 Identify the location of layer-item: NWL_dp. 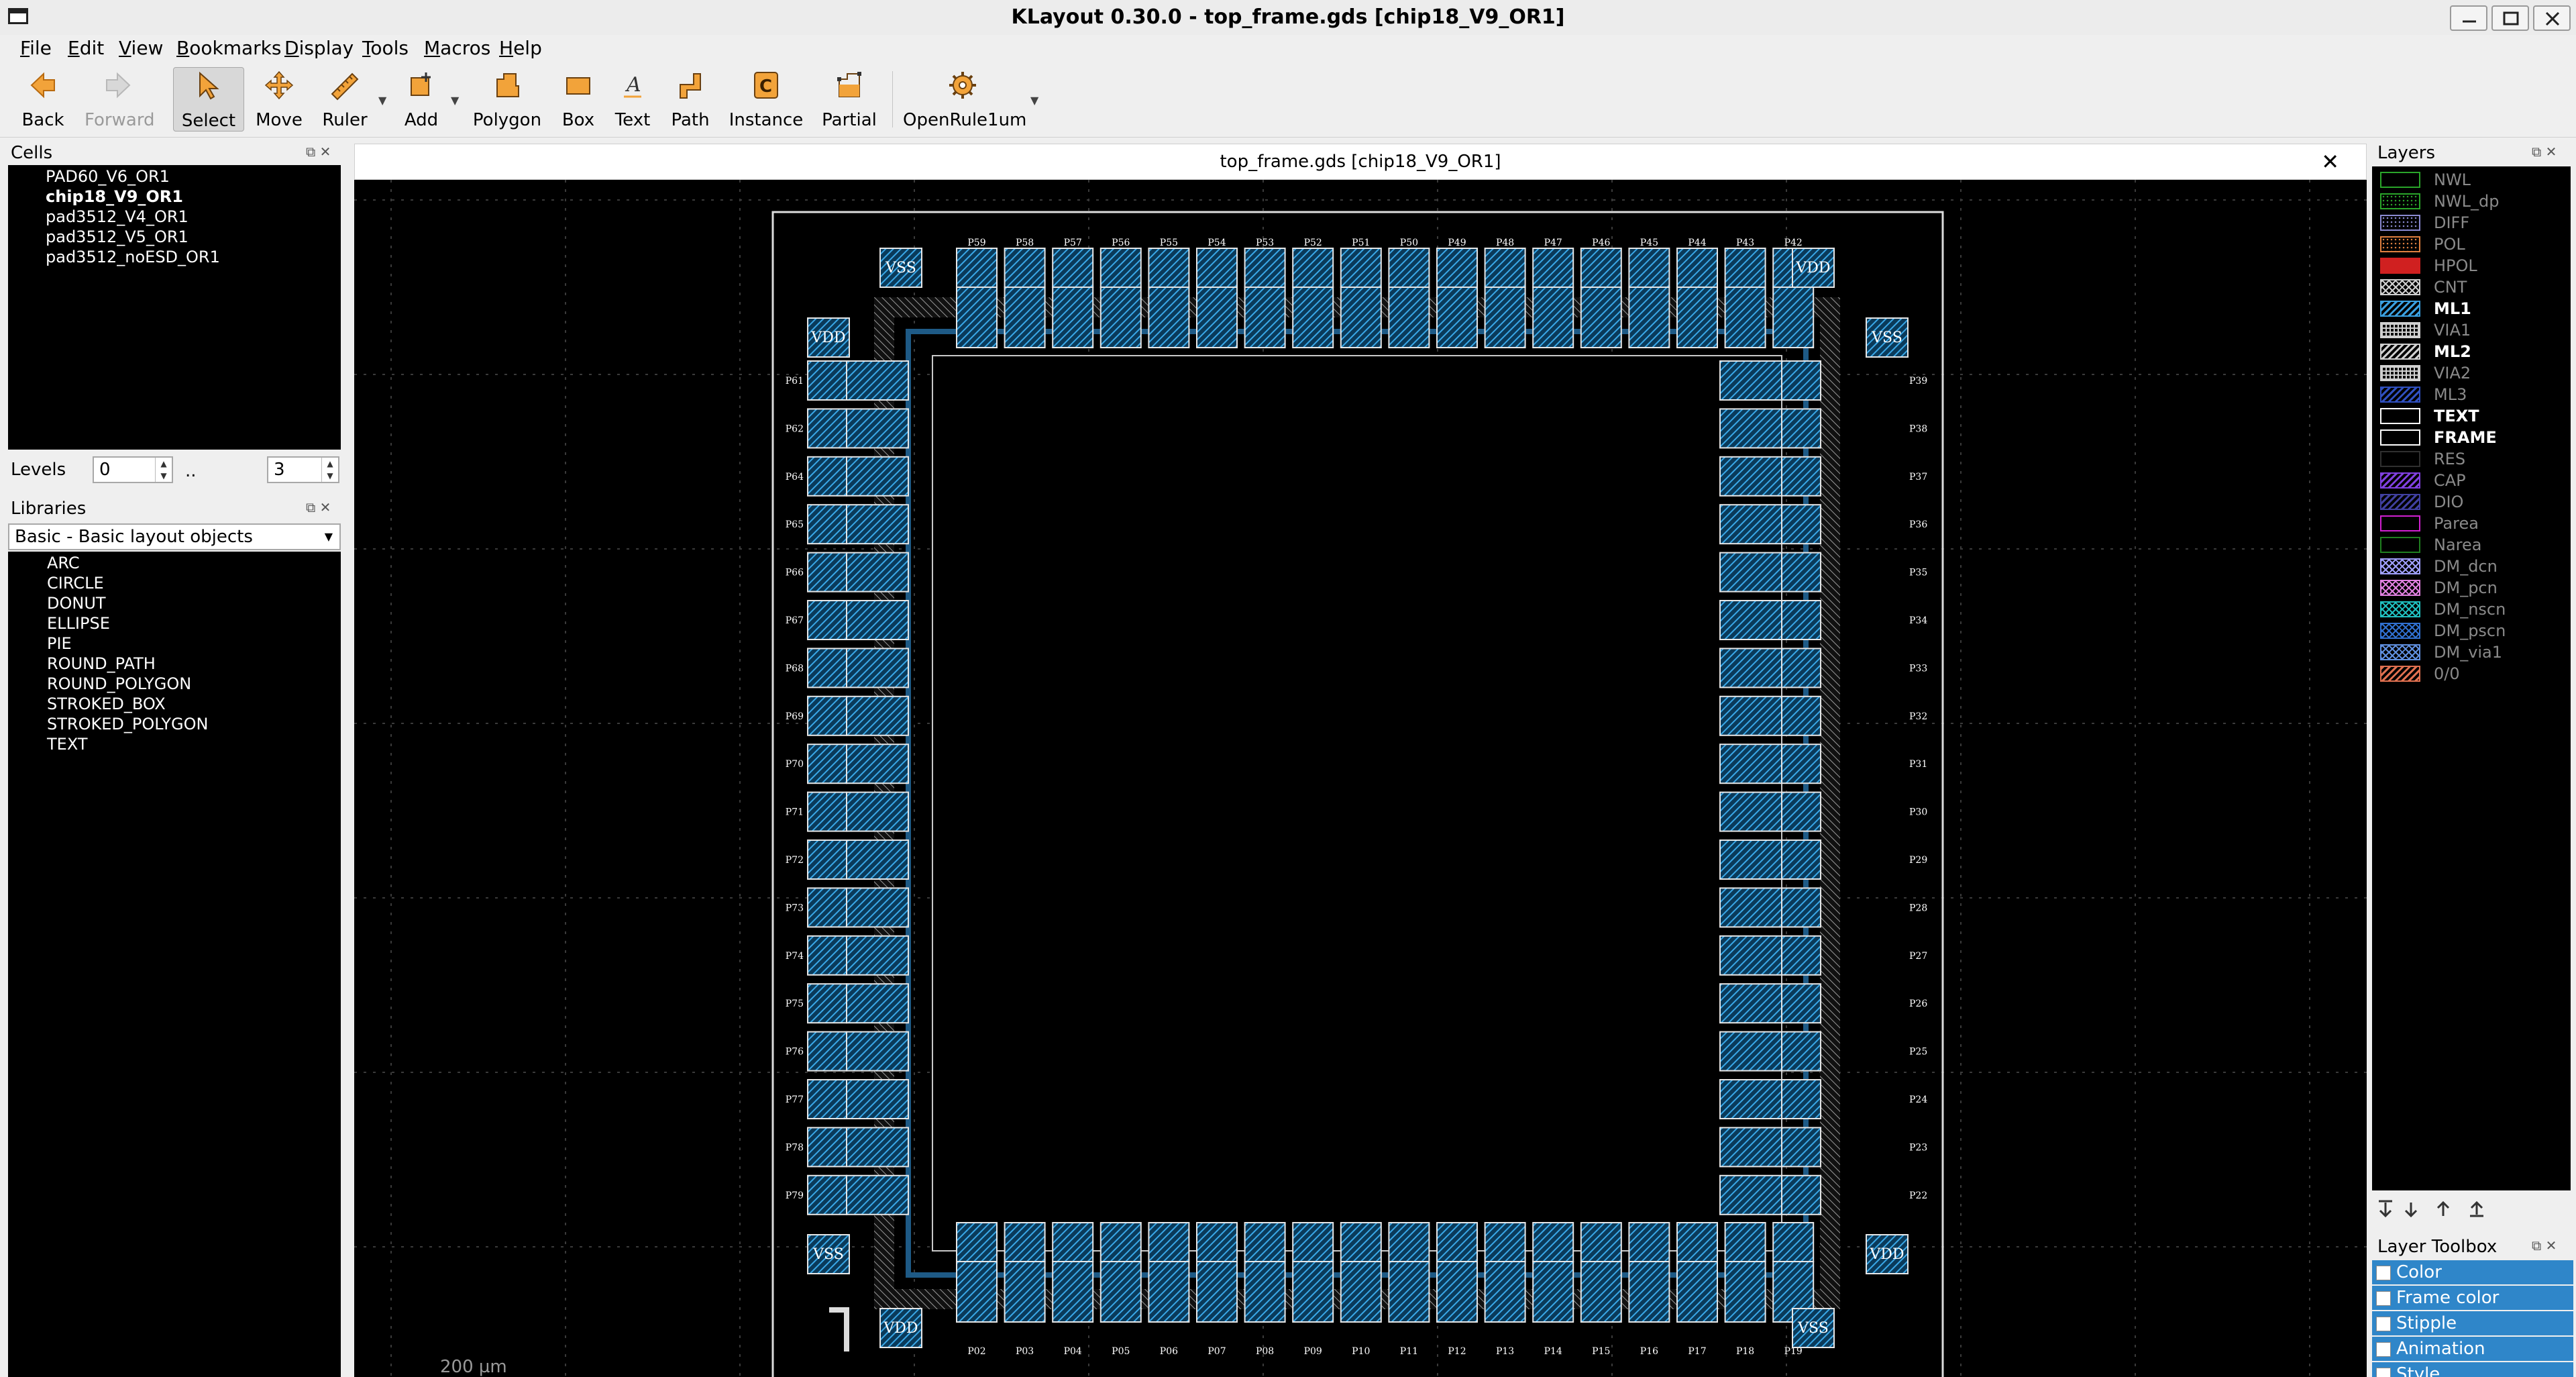
(2472, 202).